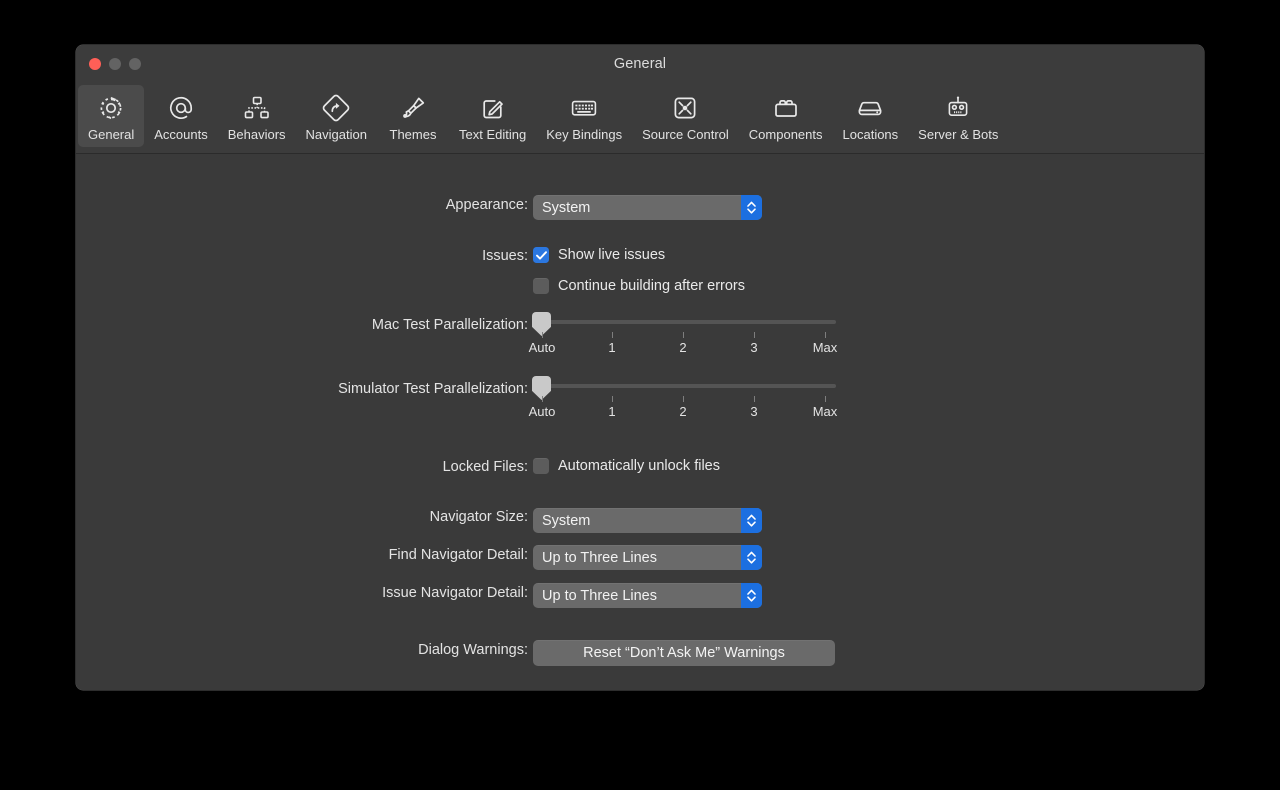  What do you see at coordinates (302, 325) in the screenshot?
I see `mac-test-parallelization-label-wrap: Mac Test Parallelization:` at bounding box center [302, 325].